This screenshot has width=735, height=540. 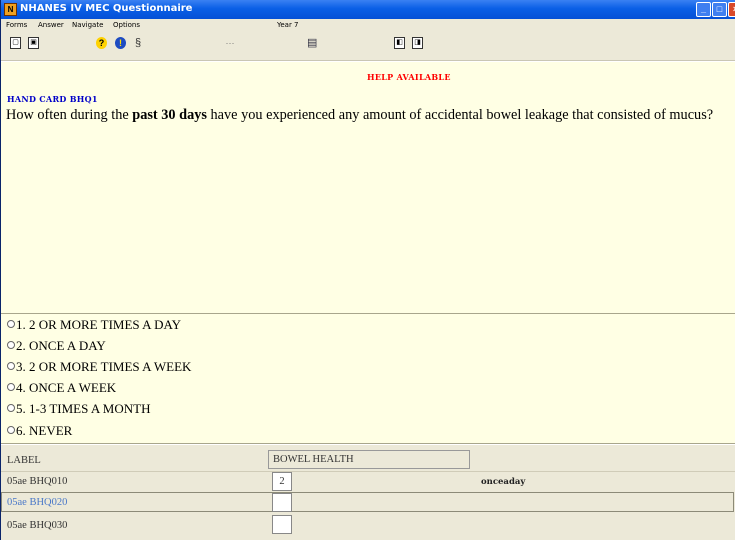 What do you see at coordinates (99, 367) in the screenshot?
I see `answer-option: 3. 2 OR MORE TIMES A WEEK` at bounding box center [99, 367].